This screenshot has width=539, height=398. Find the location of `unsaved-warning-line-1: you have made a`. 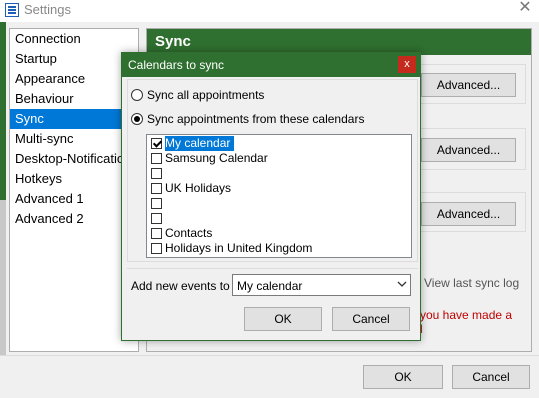

unsaved-warning-line-1: you have made a is located at coordinates (466, 315).